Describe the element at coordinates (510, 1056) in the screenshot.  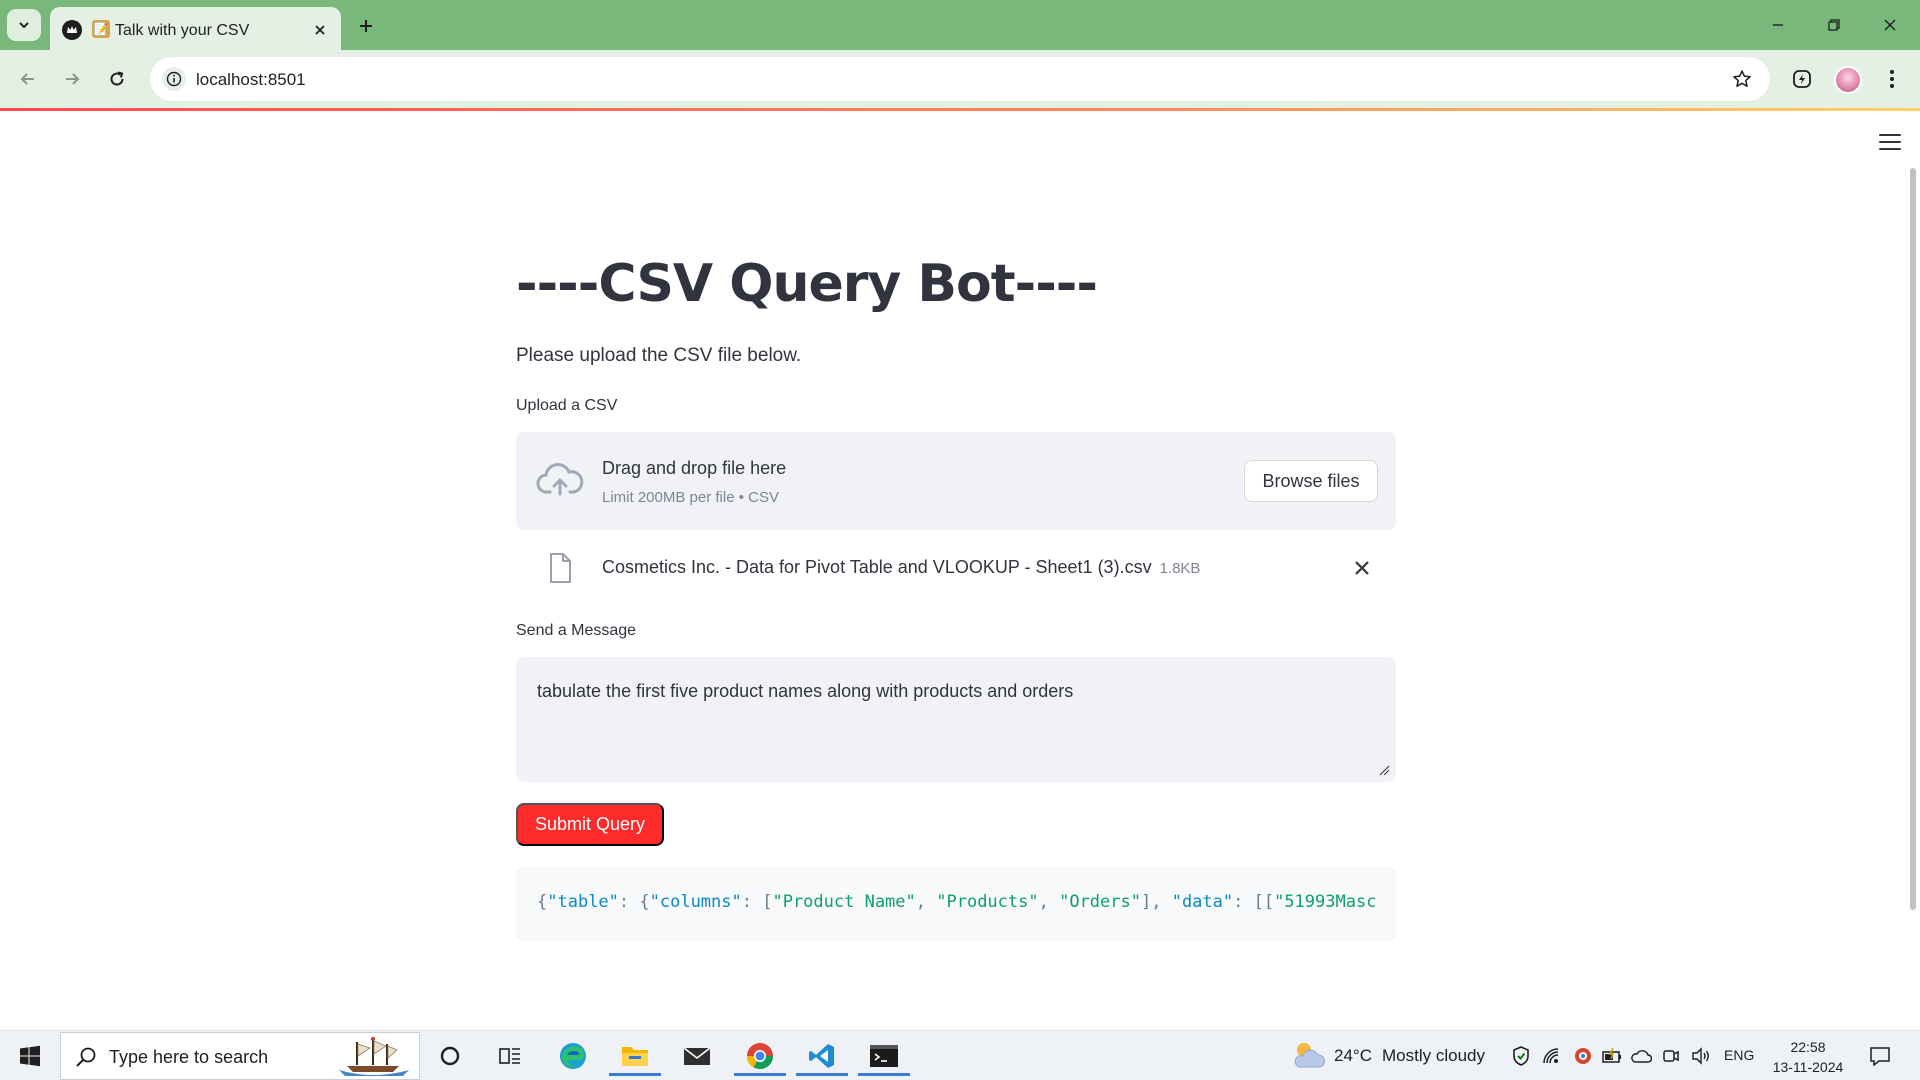
I see `task-view-icon` at that location.